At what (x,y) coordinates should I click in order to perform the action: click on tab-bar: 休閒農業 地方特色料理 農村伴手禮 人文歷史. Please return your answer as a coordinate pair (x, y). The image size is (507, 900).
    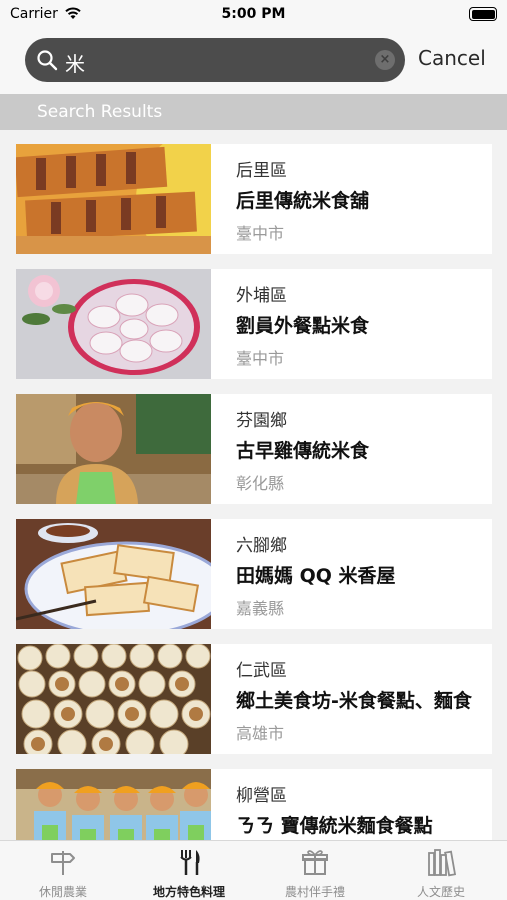
    Looking at the image, I should click on (253, 870).